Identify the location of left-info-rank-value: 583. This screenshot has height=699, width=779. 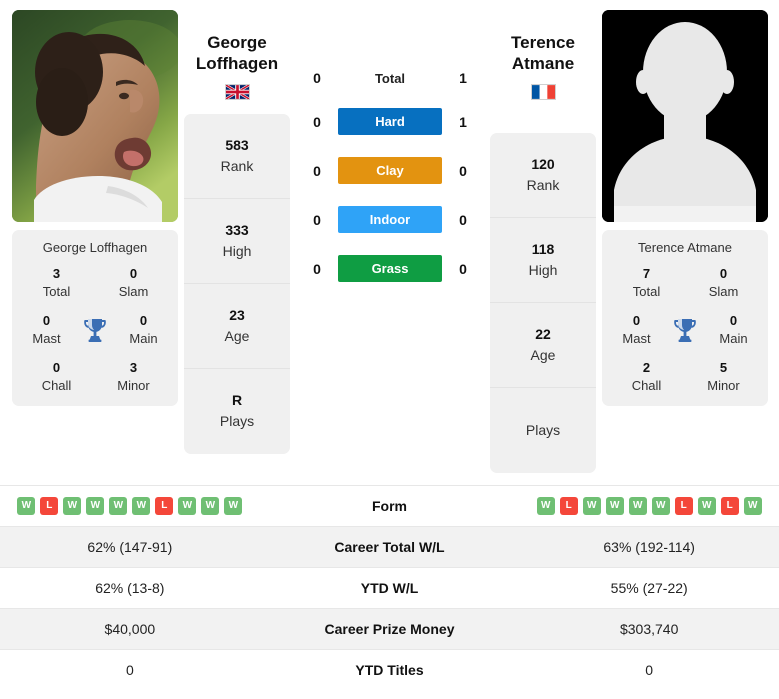
(237, 144).